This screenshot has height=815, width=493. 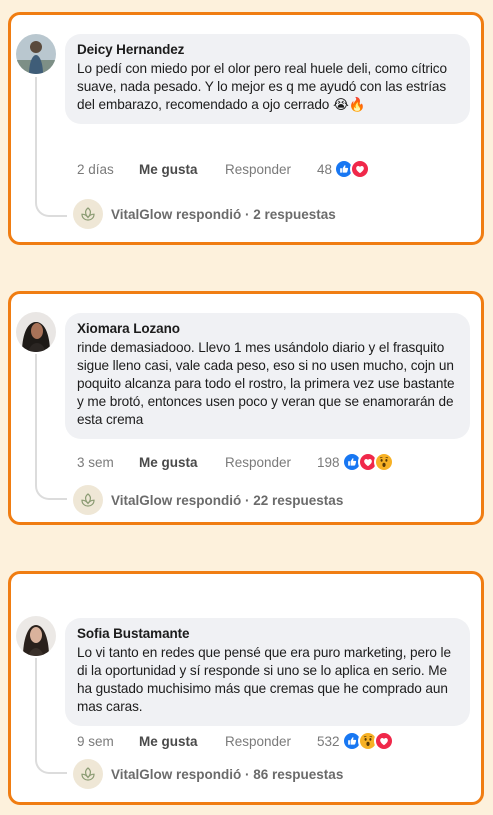 I want to click on comment-timestamp: 9 sem, so click(x=108, y=741).